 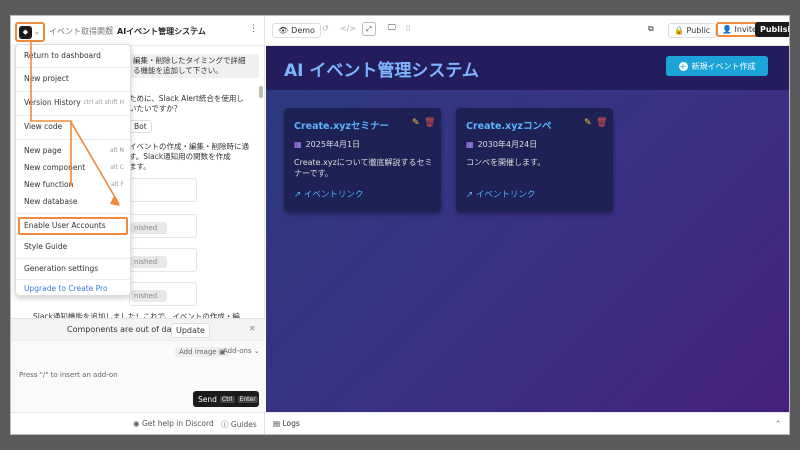 I want to click on new-event-button: + 新規イベント作成, so click(x=717, y=66).